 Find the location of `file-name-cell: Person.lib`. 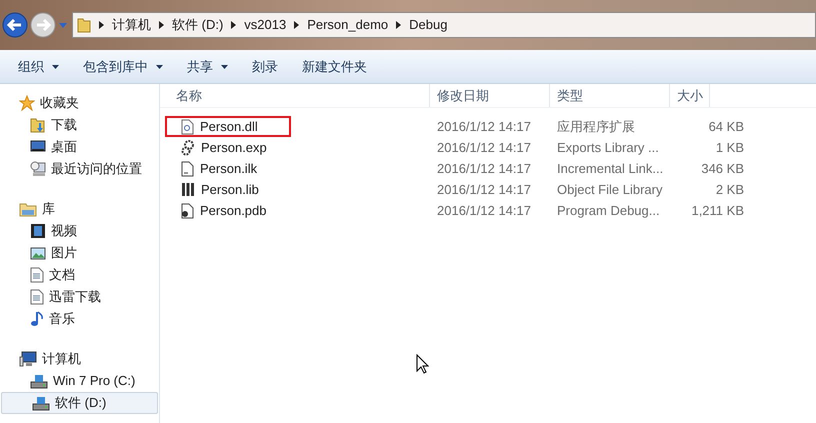

file-name-cell: Person.lib is located at coordinates (228, 189).